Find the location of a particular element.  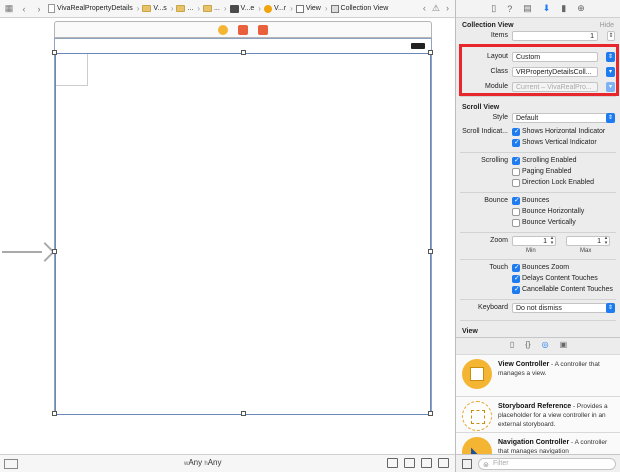

pin-icon is located at coordinates (426, 463).